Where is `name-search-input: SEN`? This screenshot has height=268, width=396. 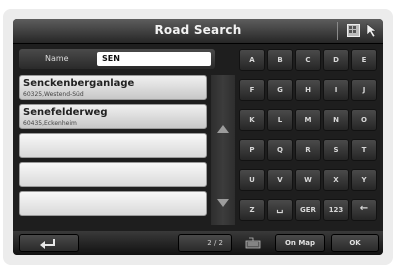
name-search-input: SEN is located at coordinates (154, 59).